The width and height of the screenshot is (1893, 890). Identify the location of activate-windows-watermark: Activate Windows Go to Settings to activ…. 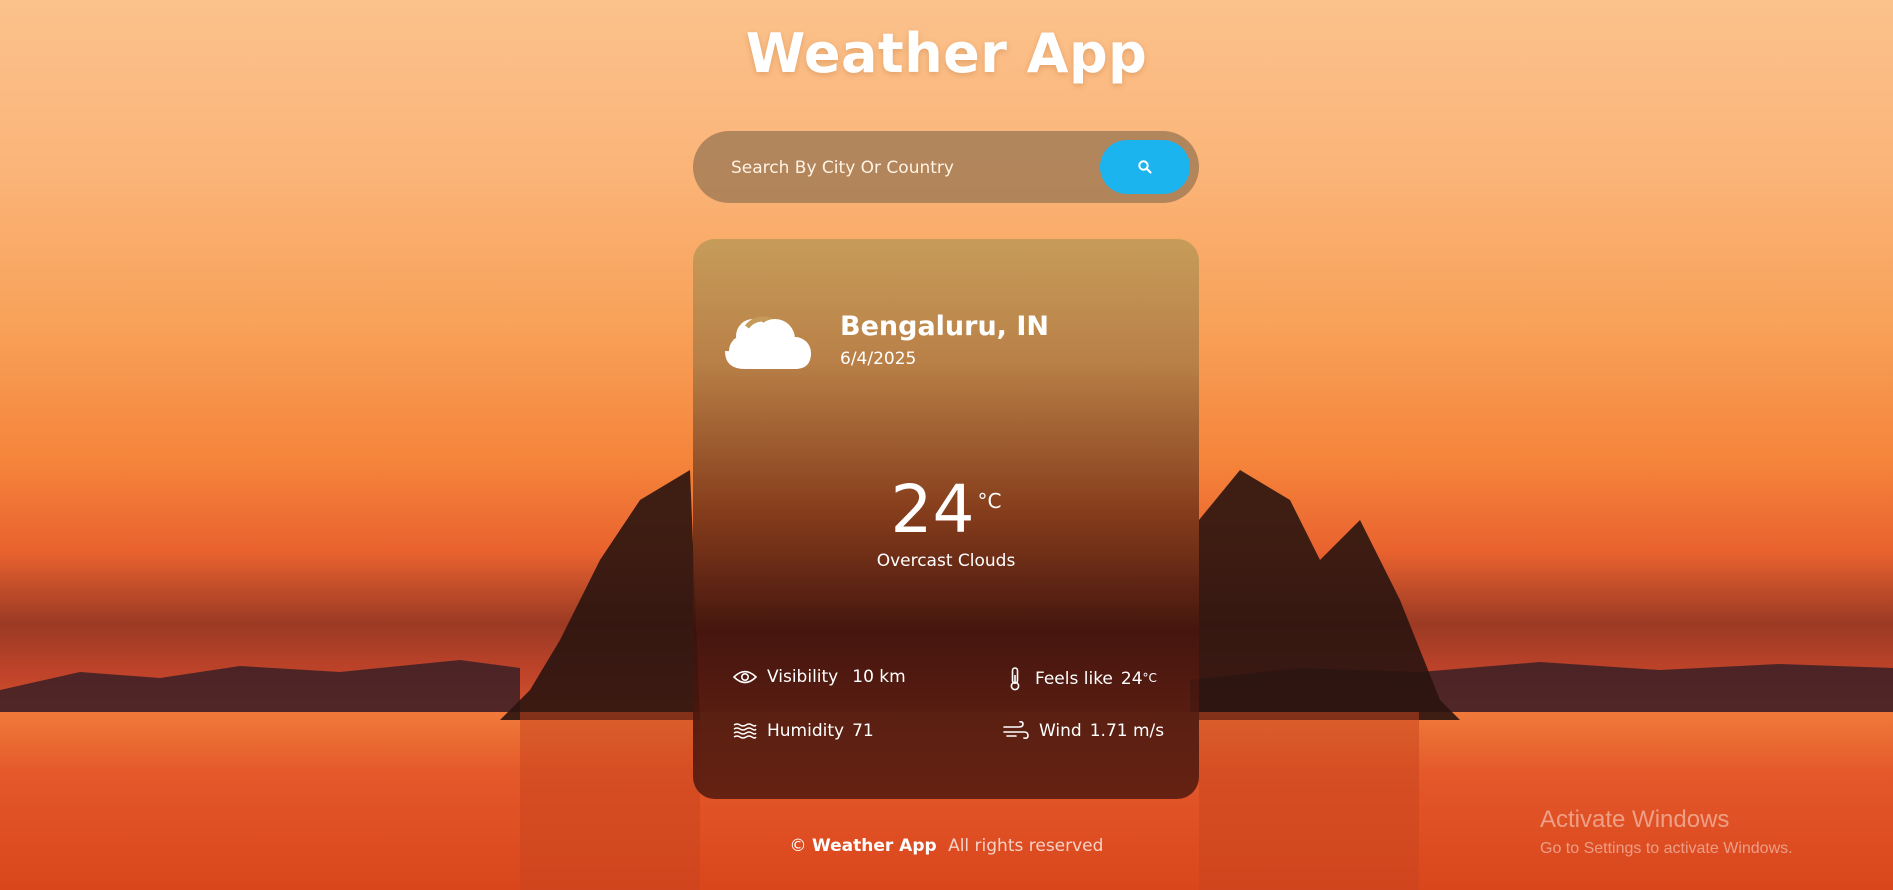
(1666, 832).